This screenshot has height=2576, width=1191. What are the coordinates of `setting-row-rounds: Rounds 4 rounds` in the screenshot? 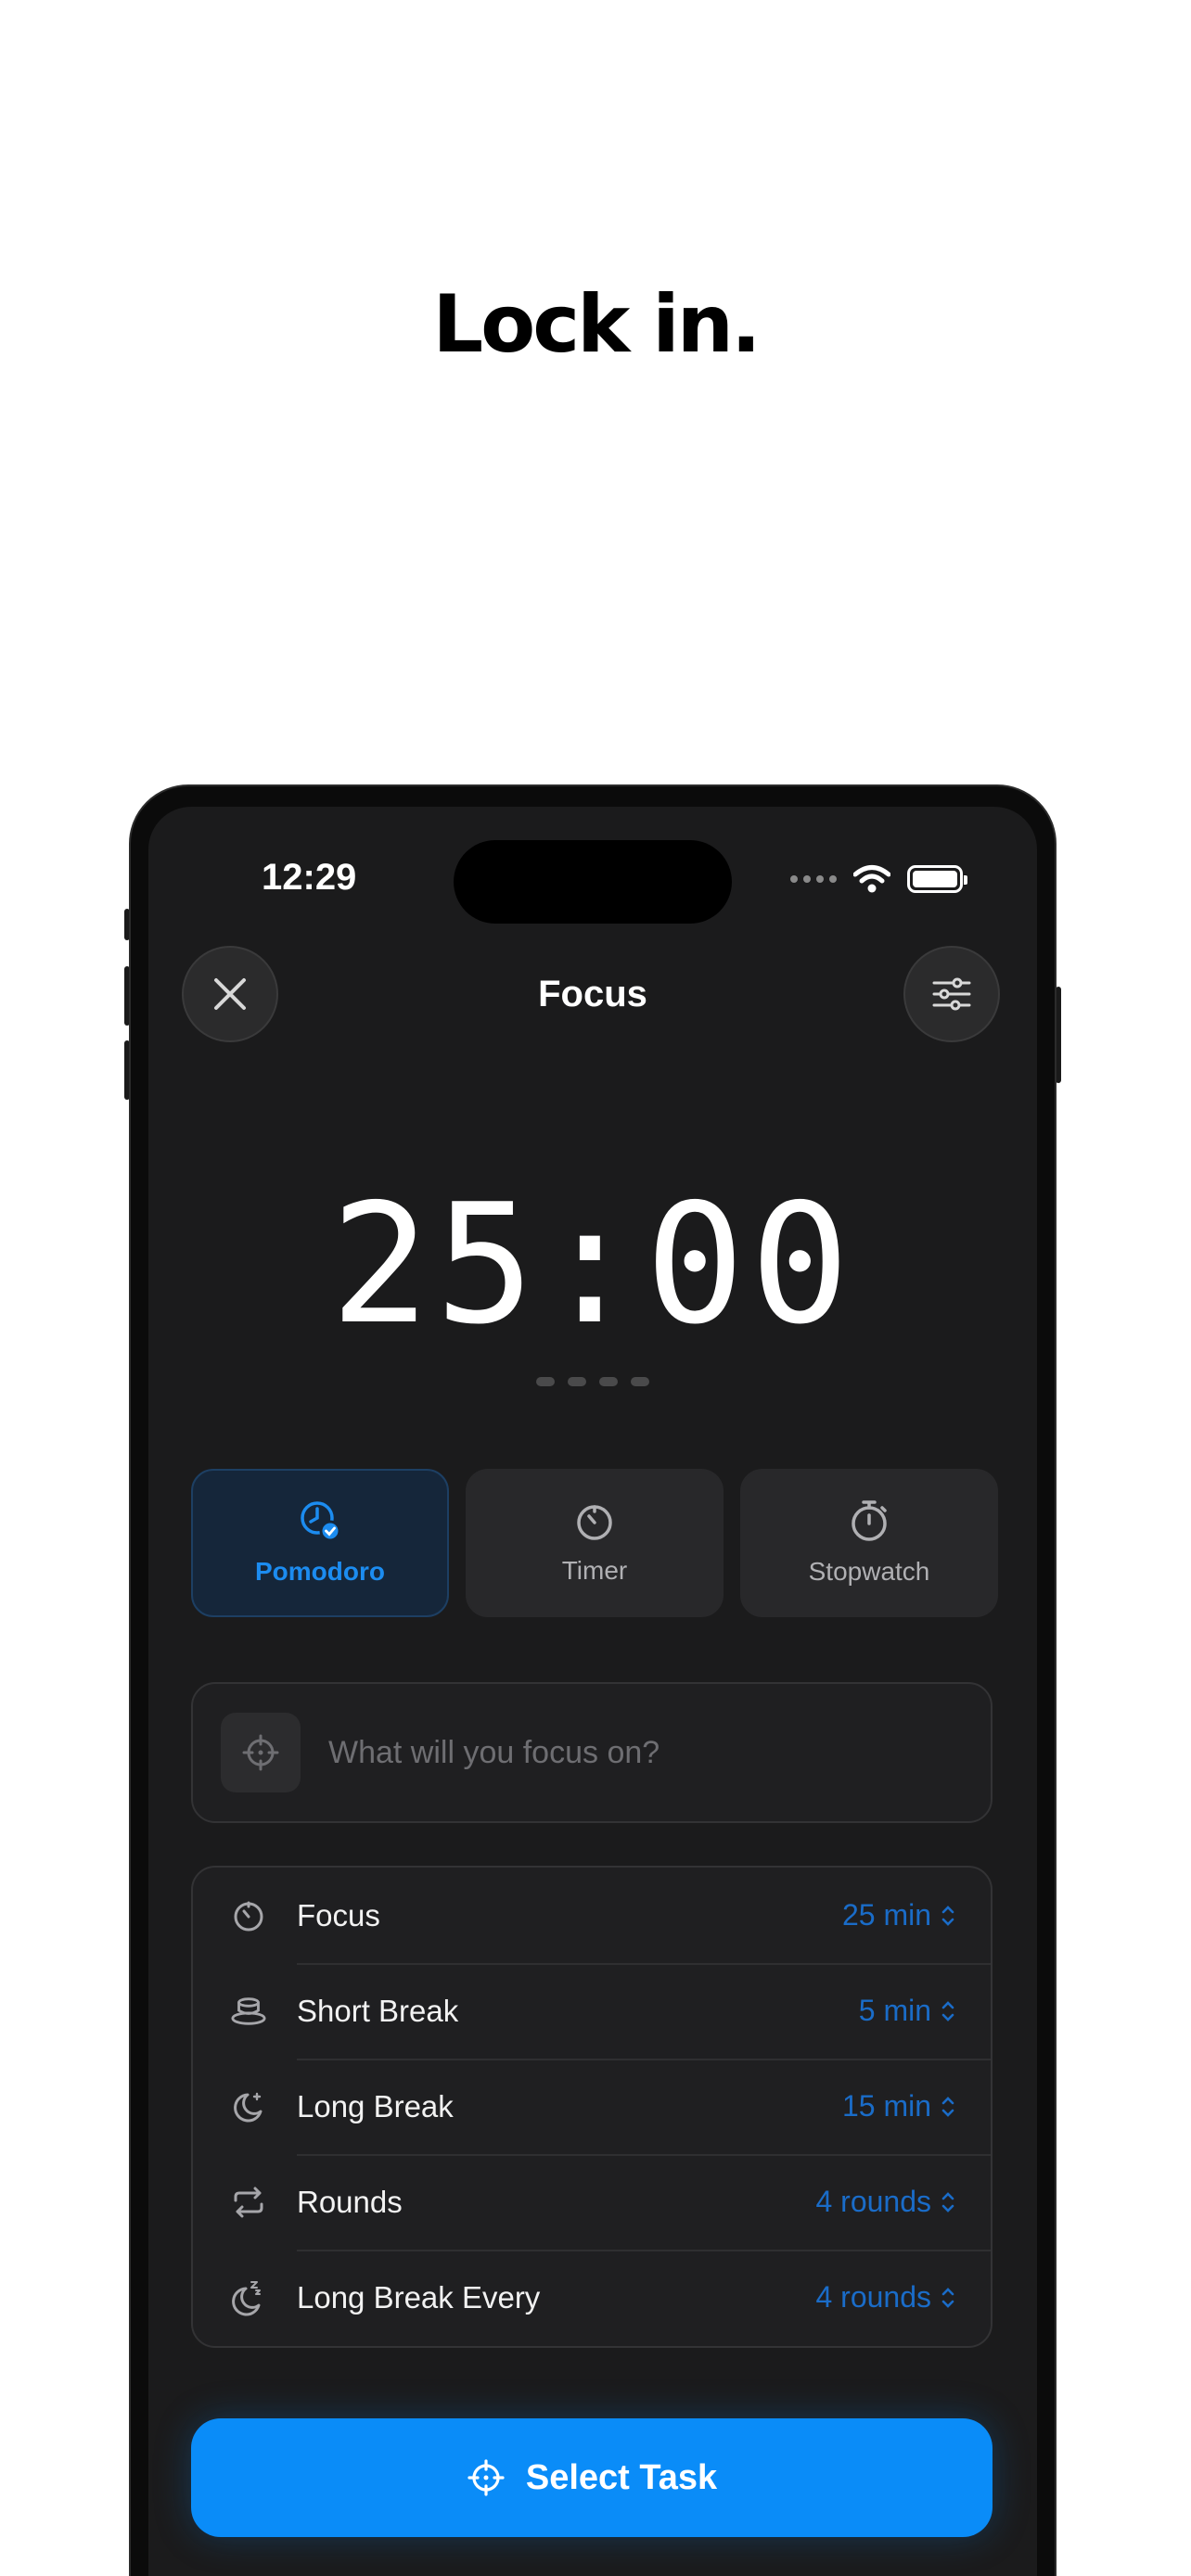 It's located at (592, 2202).